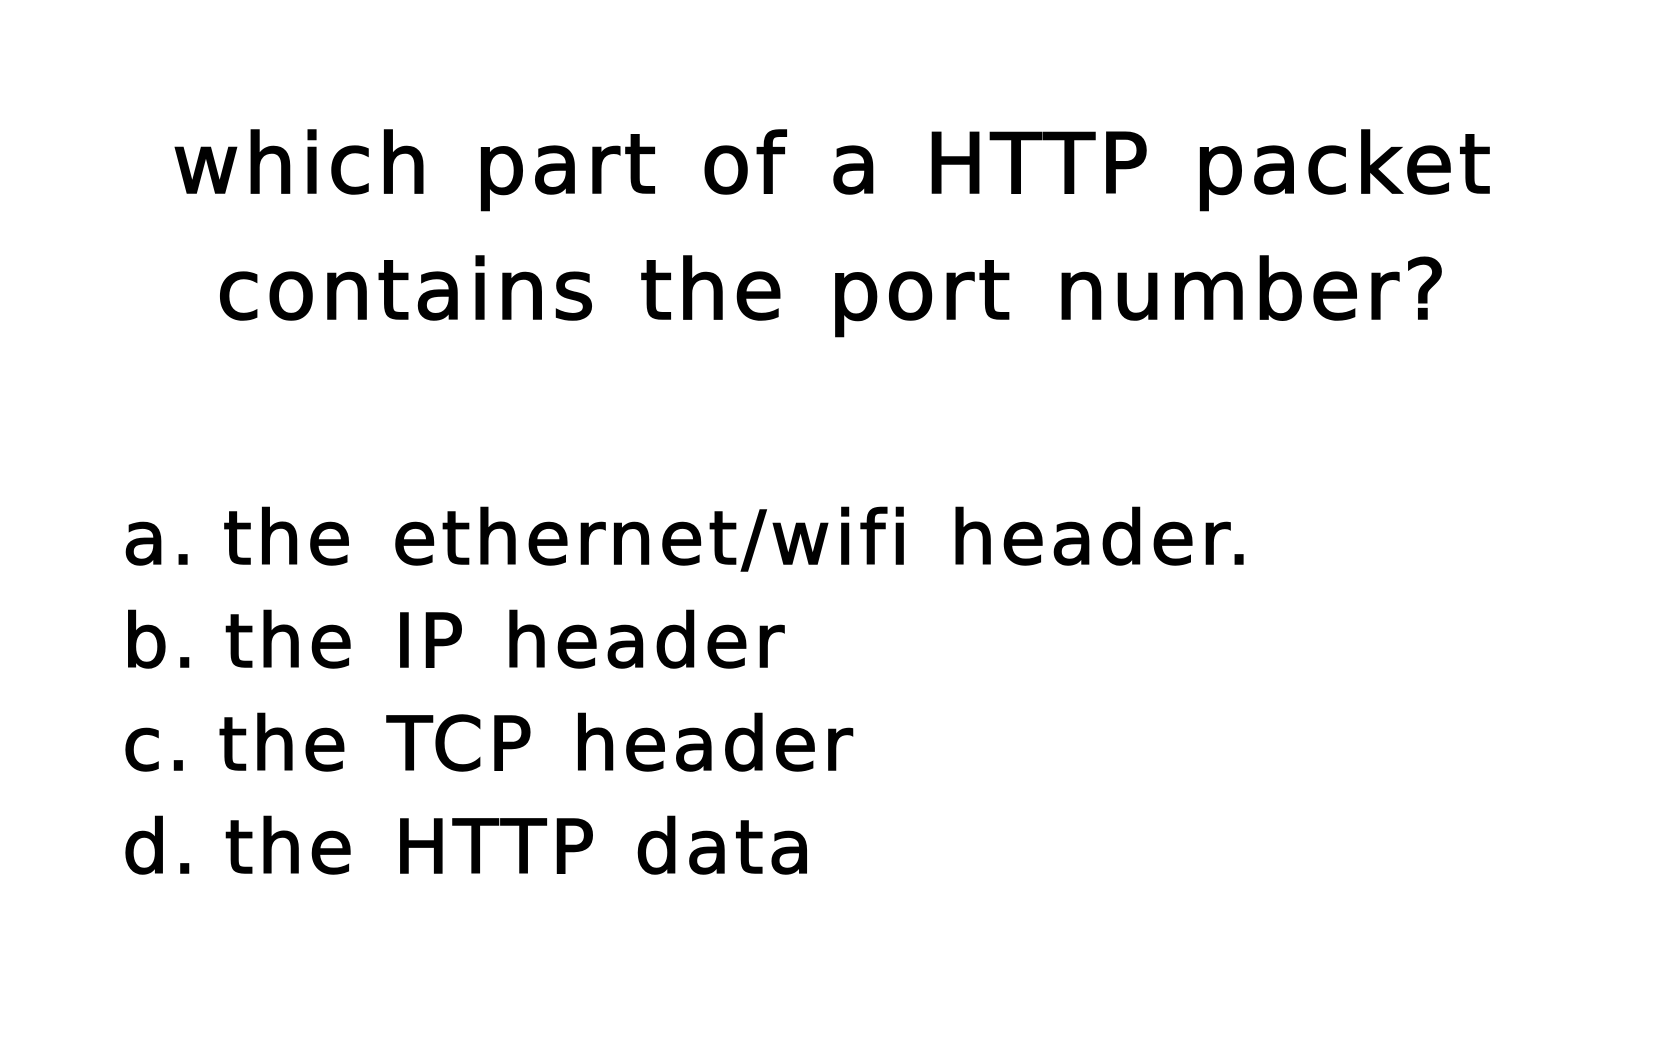 The image size is (1667, 1042). Describe the element at coordinates (506, 641) in the screenshot. I see `option-text: the IP header` at that location.